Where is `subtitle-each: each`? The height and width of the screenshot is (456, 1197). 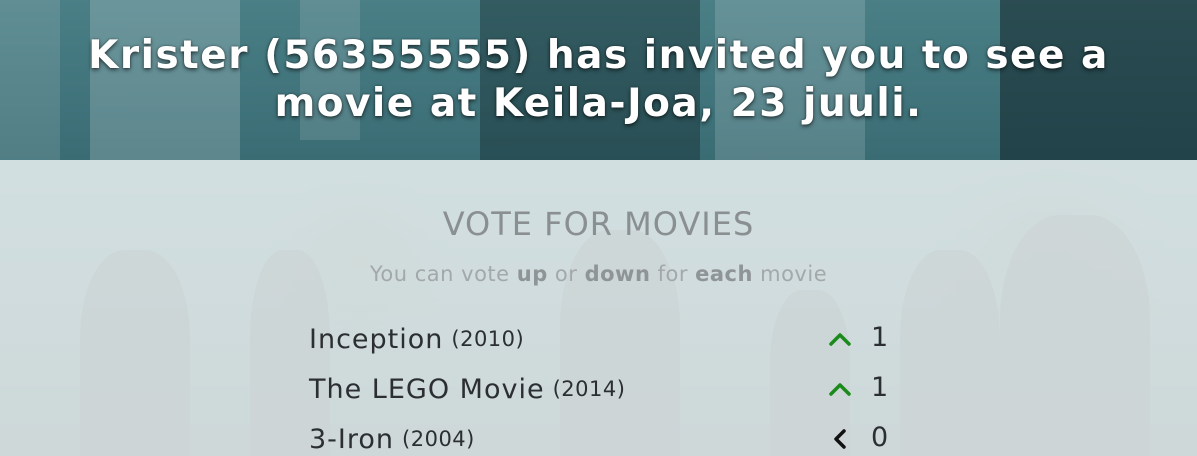
subtitle-each: each is located at coordinates (724, 274).